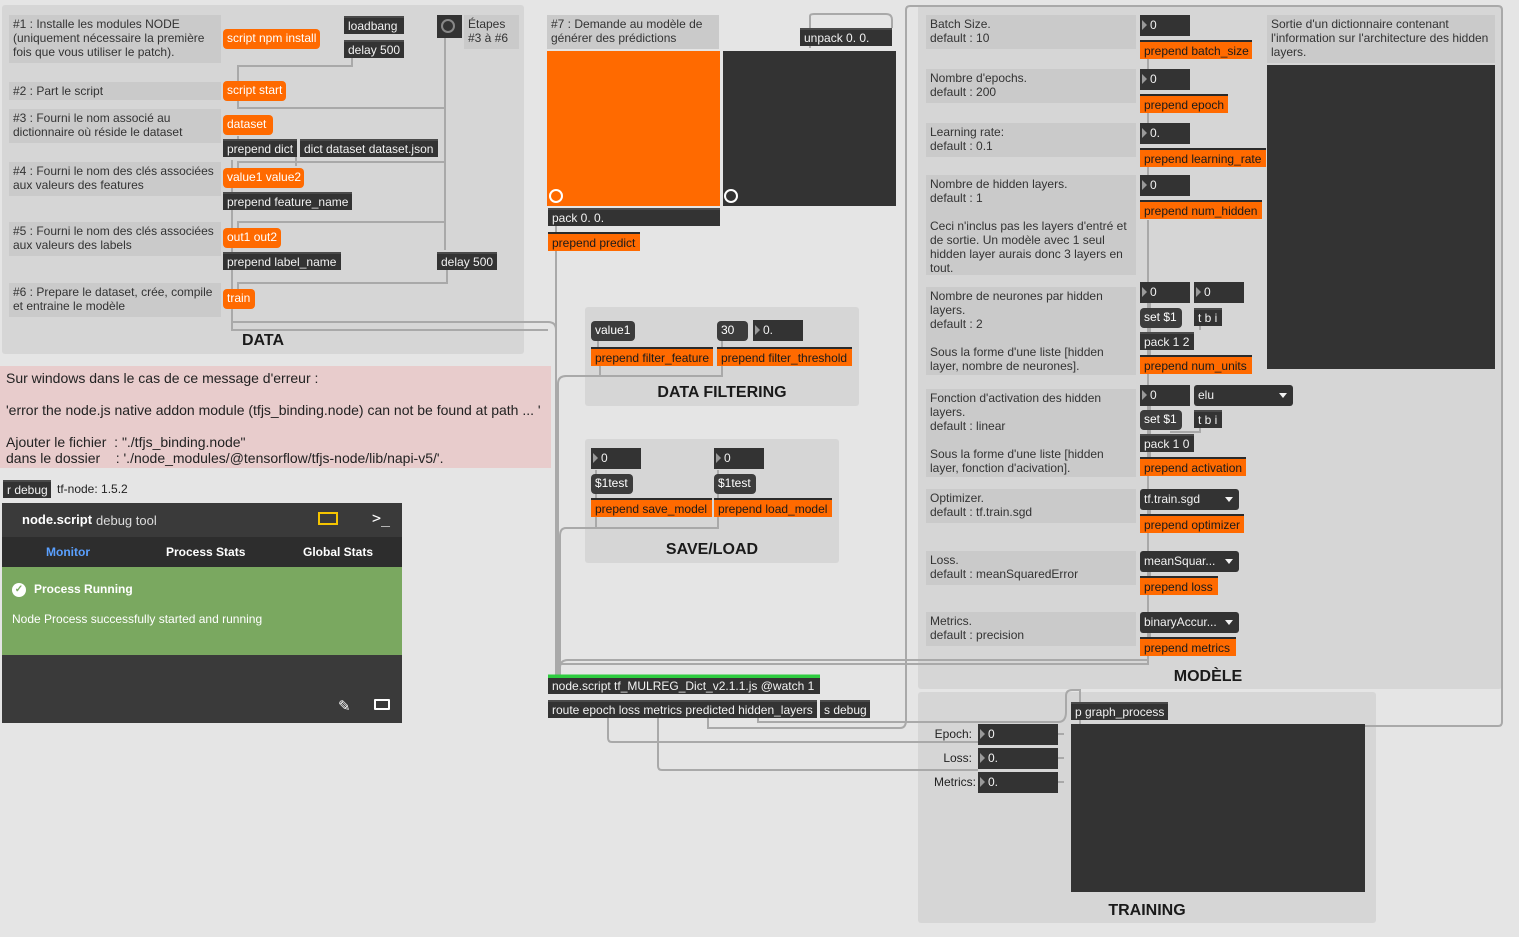 This screenshot has width=1519, height=937. Describe the element at coordinates (1167, 443) in the screenshot. I see `activation-pack-object: pack 1 0` at that location.